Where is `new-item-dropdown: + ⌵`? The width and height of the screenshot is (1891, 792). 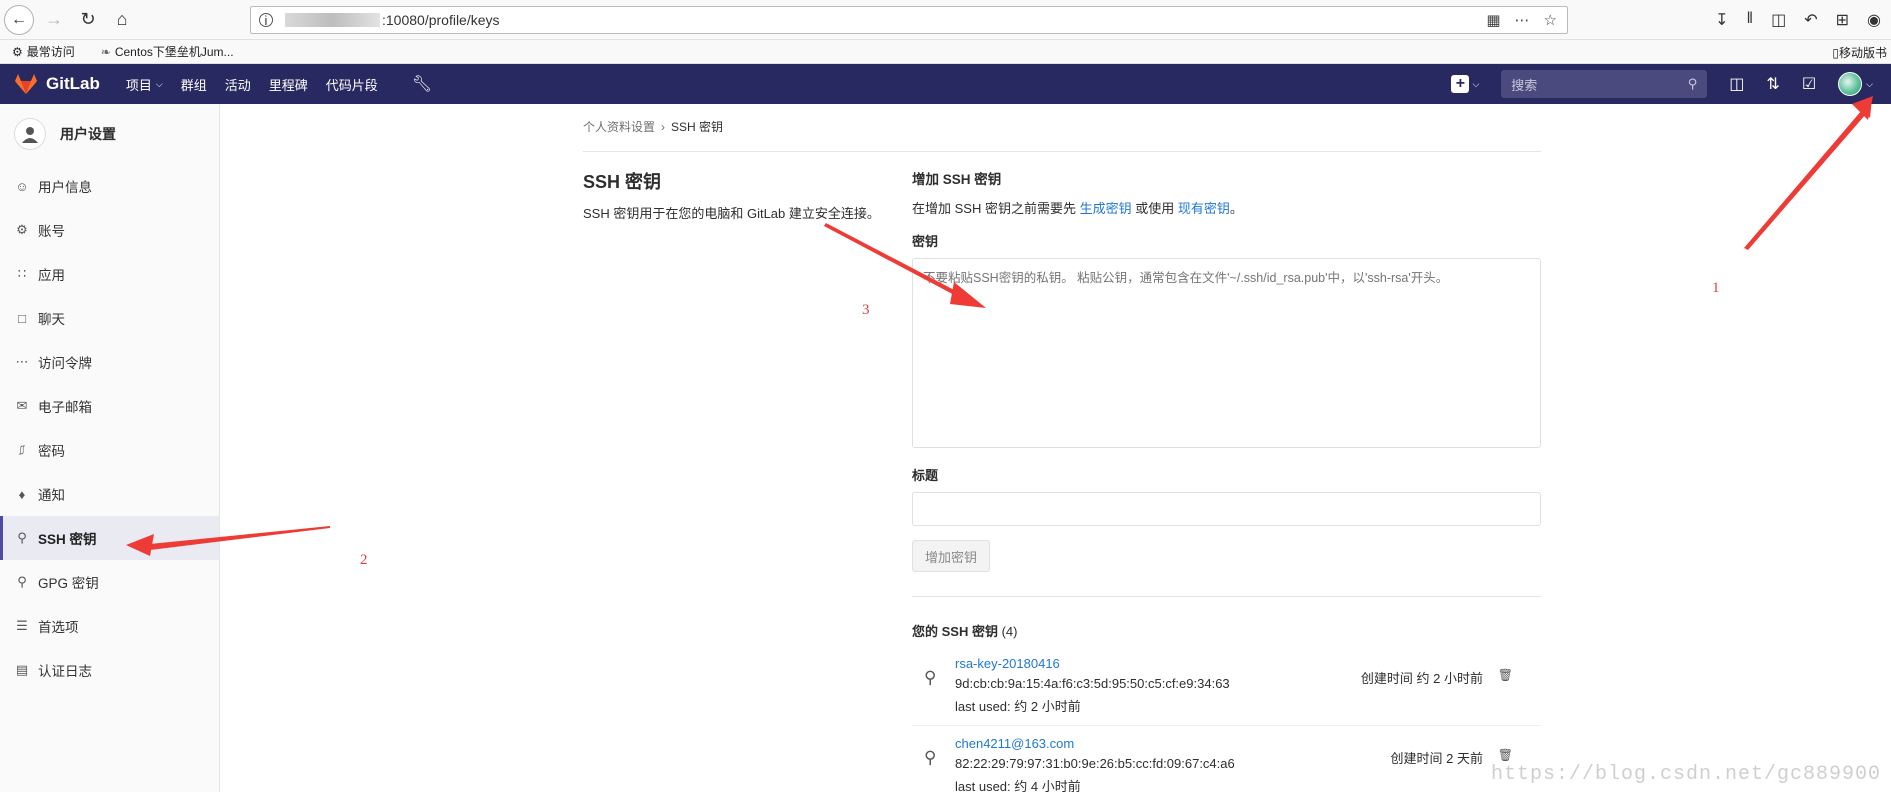 new-item-dropdown: + ⌵ is located at coordinates (1465, 84).